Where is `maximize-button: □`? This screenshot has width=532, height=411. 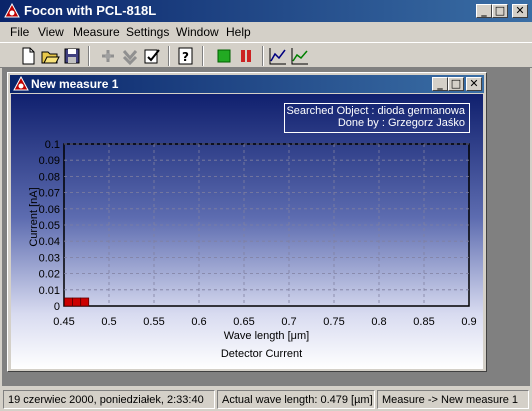 maximize-button: □ is located at coordinates (500, 11).